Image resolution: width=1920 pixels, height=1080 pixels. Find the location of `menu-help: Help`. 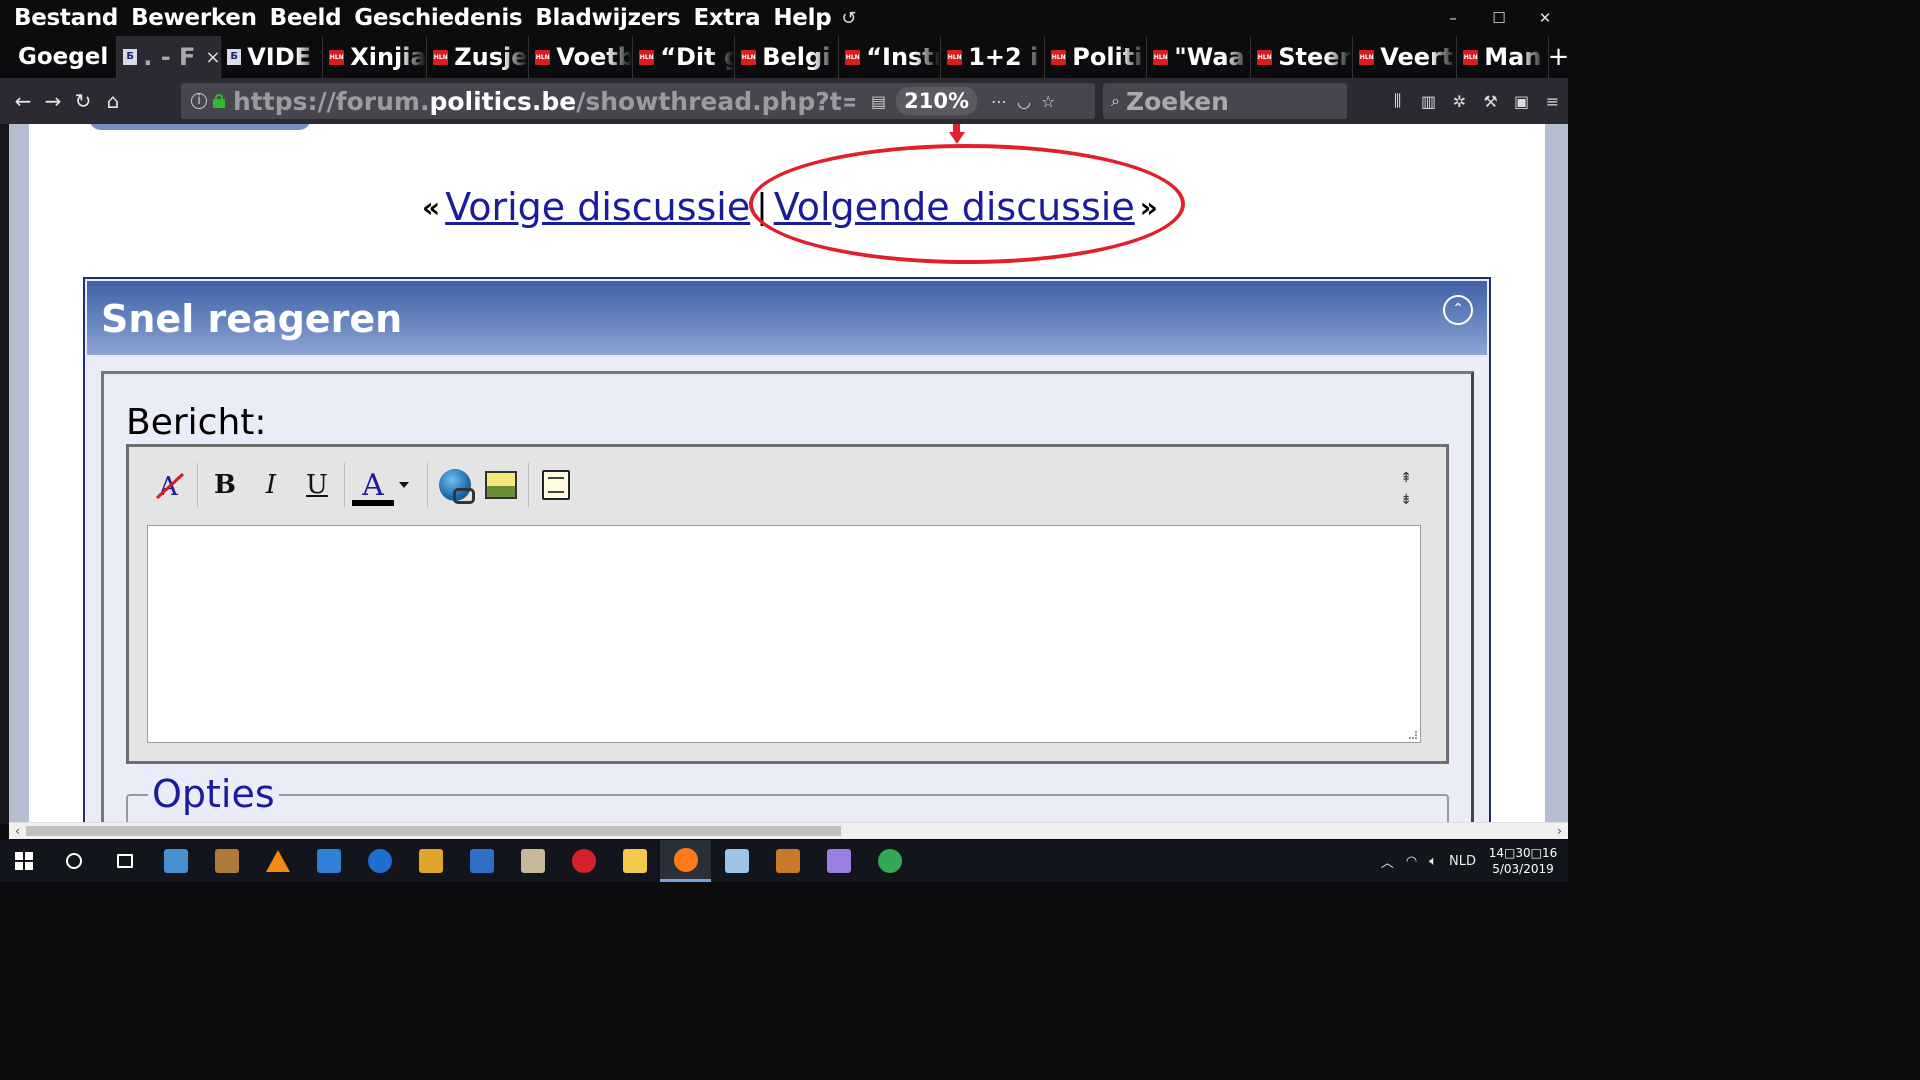

menu-help: Help is located at coordinates (802, 18).